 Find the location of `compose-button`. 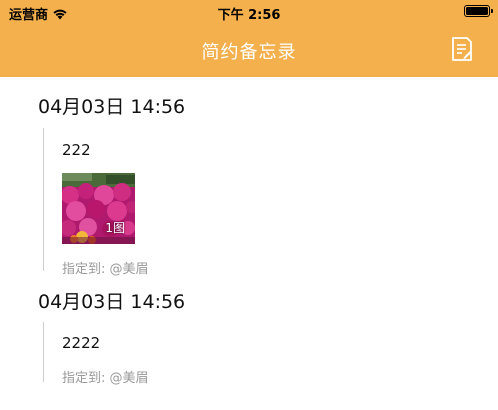

compose-button is located at coordinates (462, 49).